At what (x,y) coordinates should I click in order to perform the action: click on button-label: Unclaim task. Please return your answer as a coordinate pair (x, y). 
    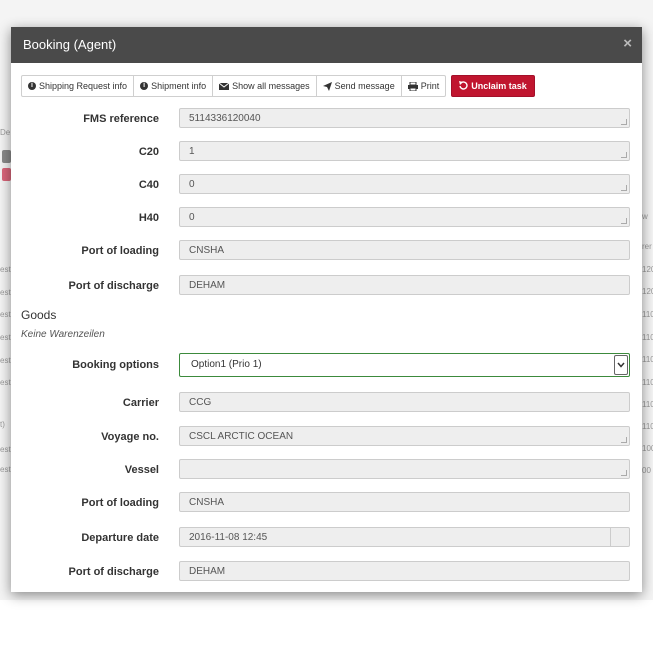
    Looking at the image, I should click on (499, 86).